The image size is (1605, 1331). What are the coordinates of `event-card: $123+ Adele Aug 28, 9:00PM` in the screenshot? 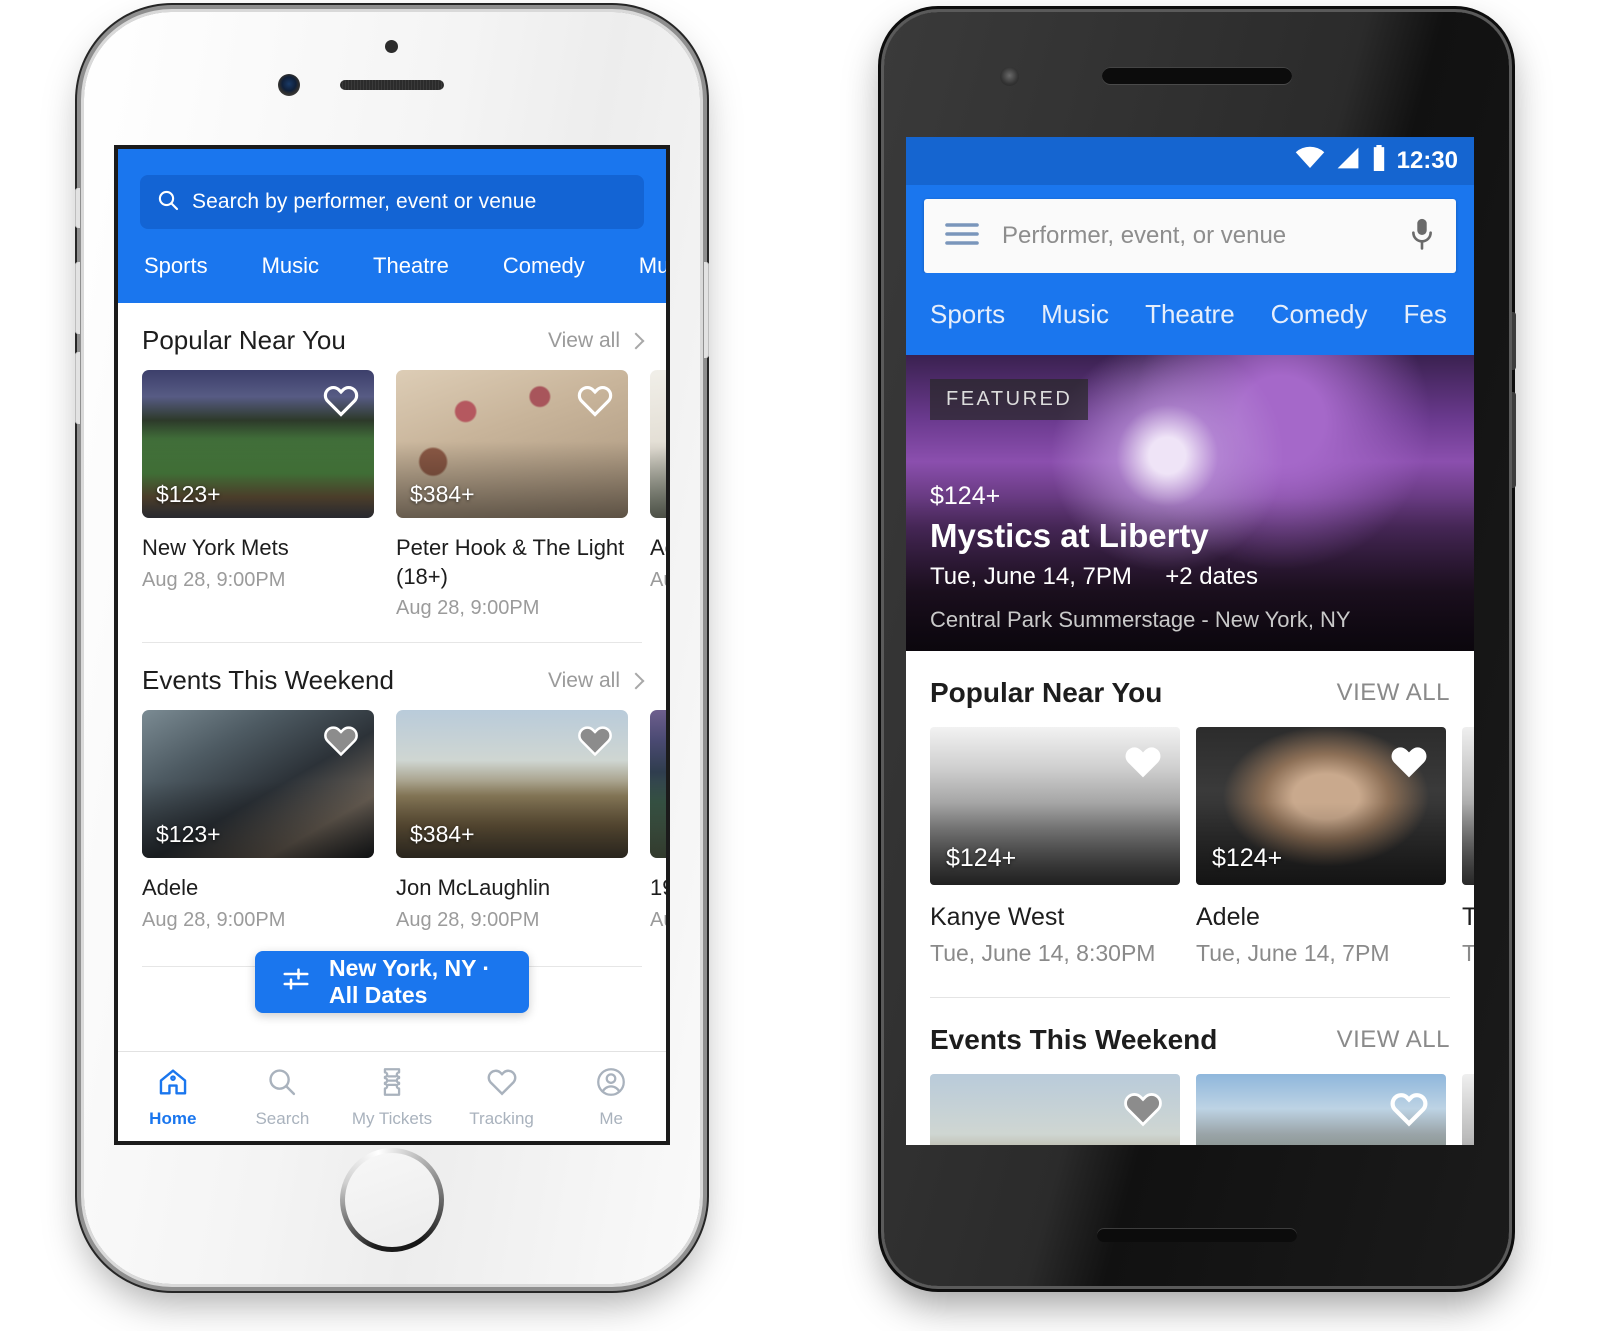 It's located at (258, 821).